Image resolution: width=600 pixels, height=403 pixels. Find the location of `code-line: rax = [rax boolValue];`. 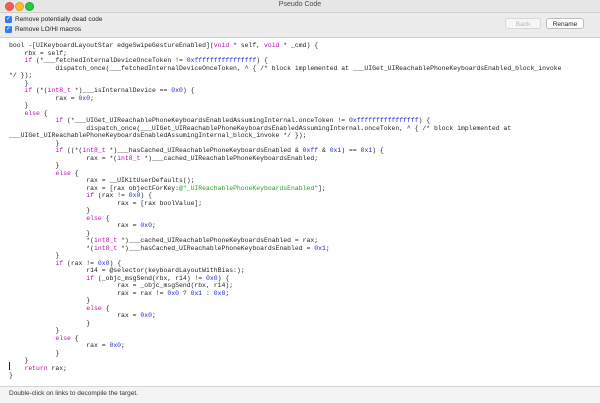

code-line: rax = [rax boolValue]; is located at coordinates (304, 204).